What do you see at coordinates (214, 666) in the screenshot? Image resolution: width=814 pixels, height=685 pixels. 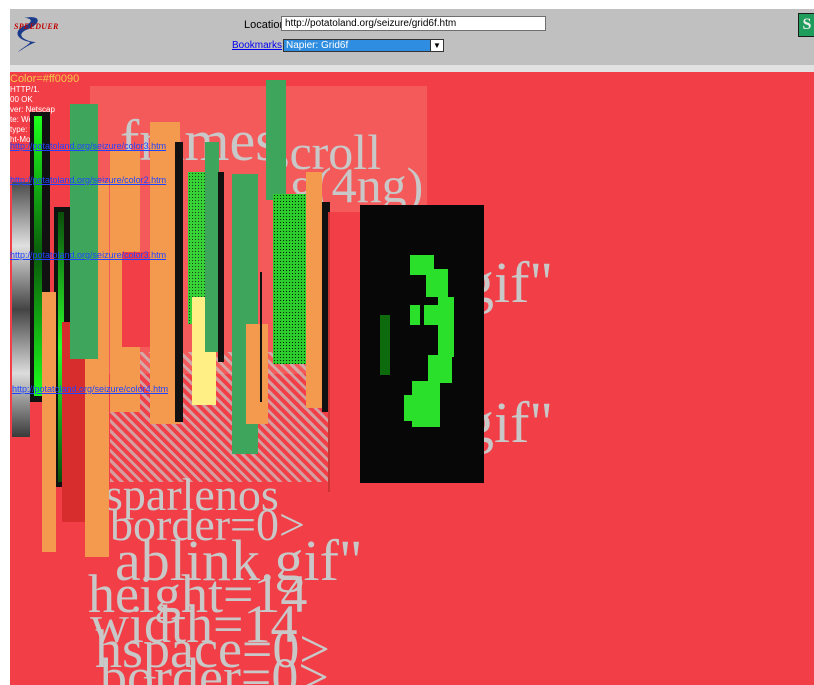 I see `big-text-line: border=0>` at bounding box center [214, 666].